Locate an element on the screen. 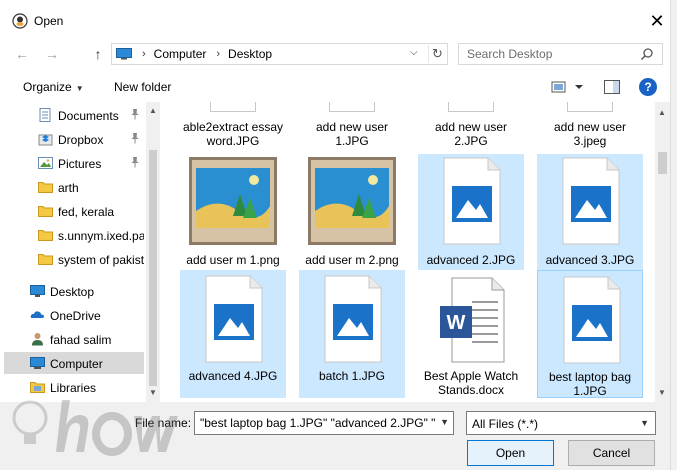 This screenshot has width=677, height=470. file-name: advanced 2.JPG is located at coordinates (471, 260).